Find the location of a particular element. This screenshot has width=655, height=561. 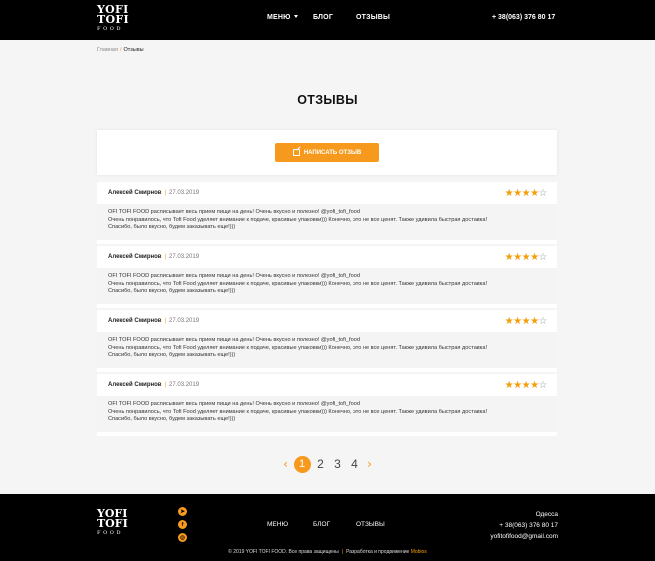

footer-nav-reviews: ОТЗЫВЫ is located at coordinates (370, 524).